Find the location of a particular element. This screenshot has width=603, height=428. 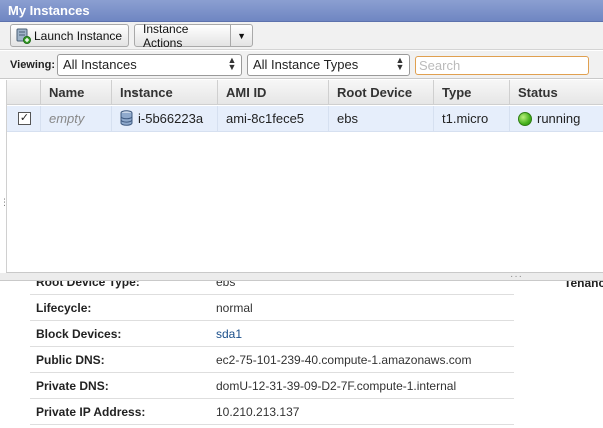

toolbar: Launch Instance Instance Actions ▼ is located at coordinates (301, 36).